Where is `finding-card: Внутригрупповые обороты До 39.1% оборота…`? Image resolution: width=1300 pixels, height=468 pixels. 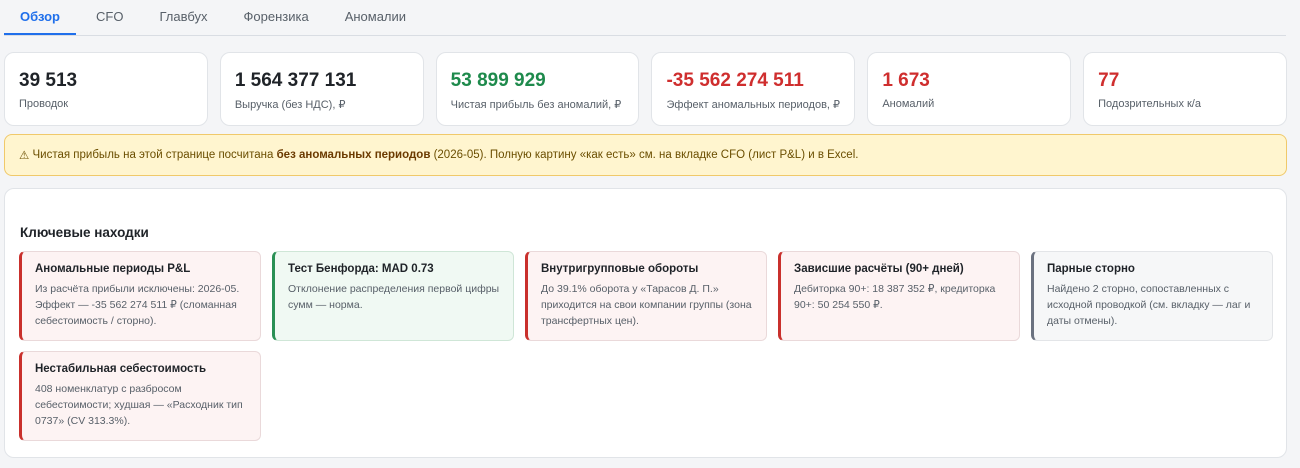 finding-card: Внутригрупповые обороты До 39.1% оборота… is located at coordinates (646, 296).